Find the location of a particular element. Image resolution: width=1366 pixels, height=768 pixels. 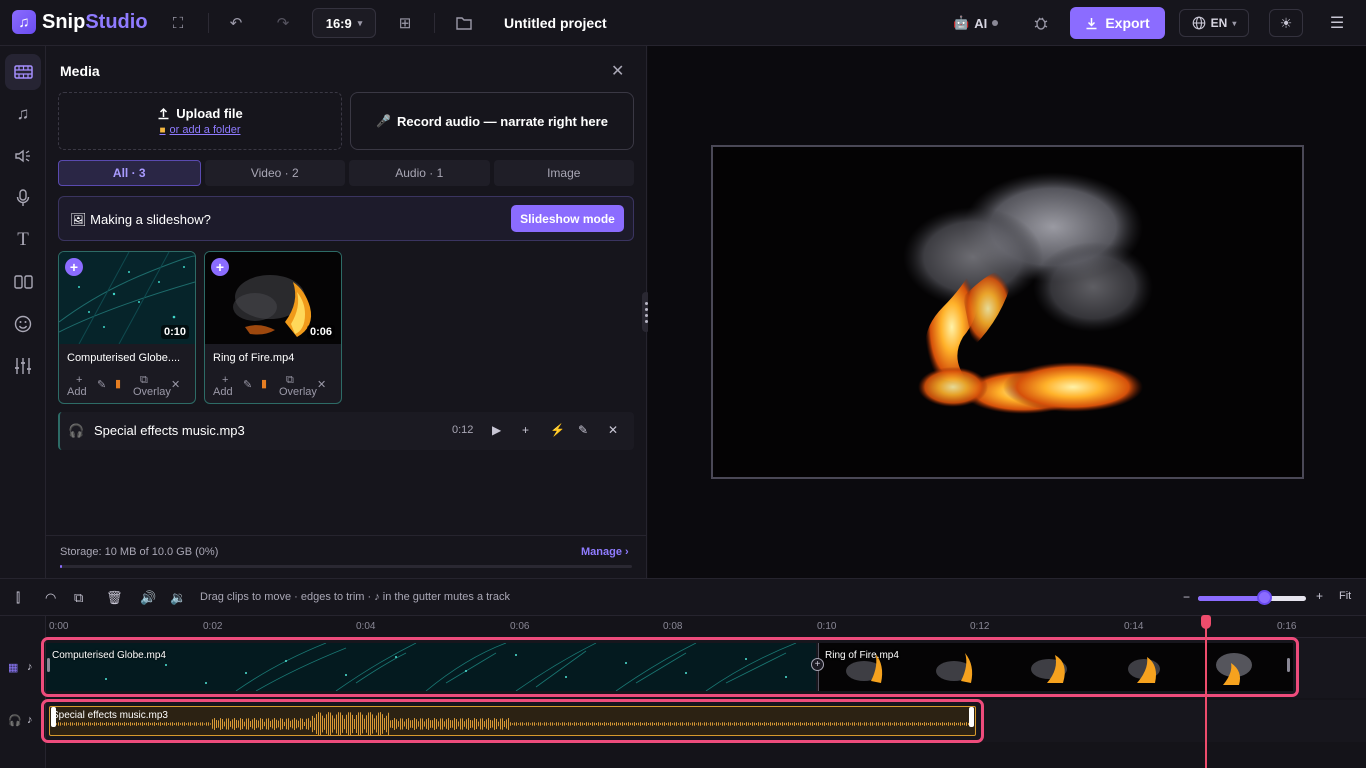

media-tab is located at coordinates (23, 72).